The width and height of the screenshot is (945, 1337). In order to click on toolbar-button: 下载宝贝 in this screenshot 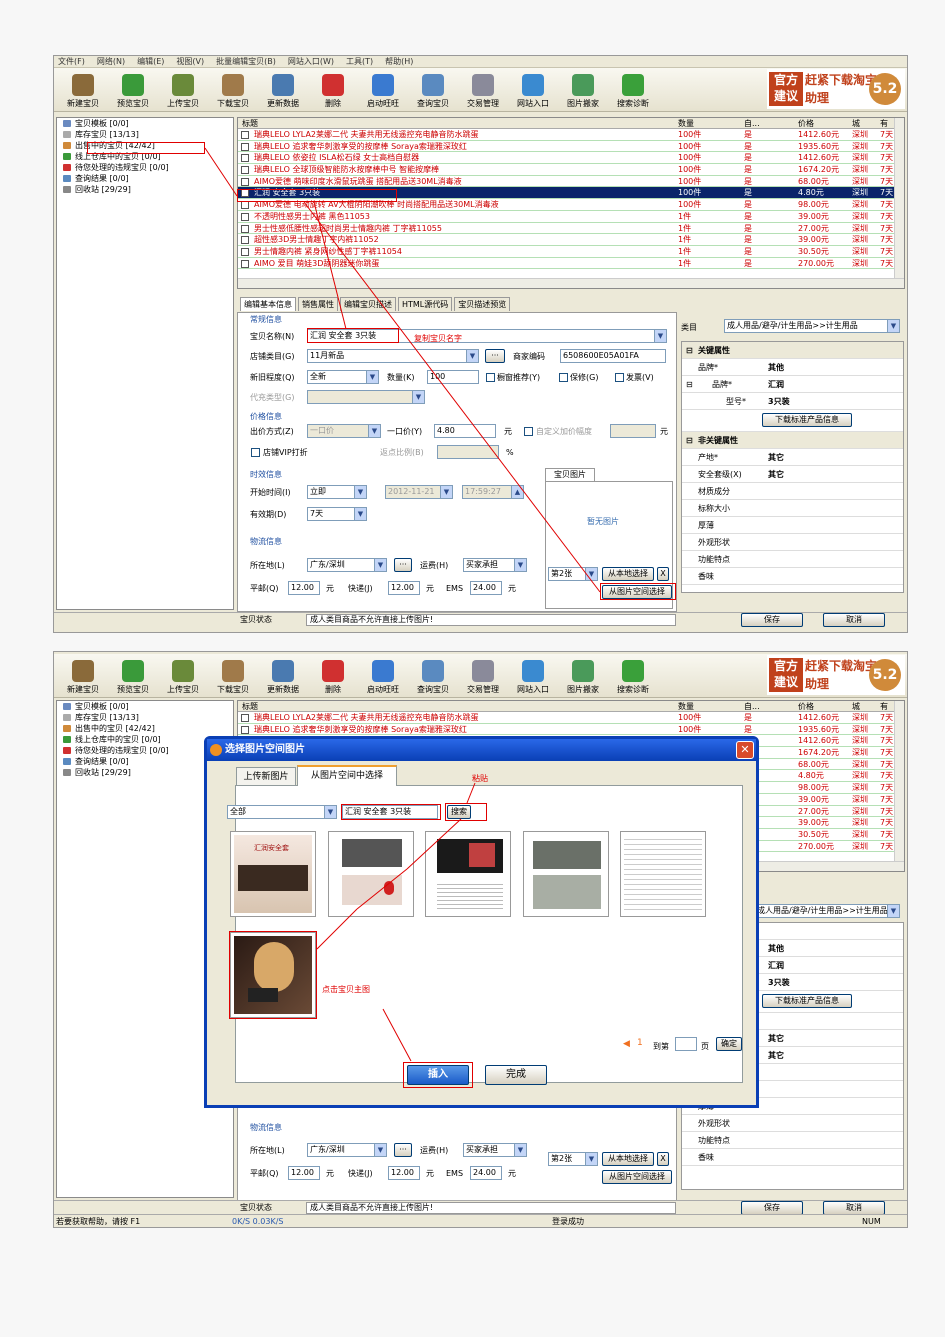, I will do `click(233, 675)`.